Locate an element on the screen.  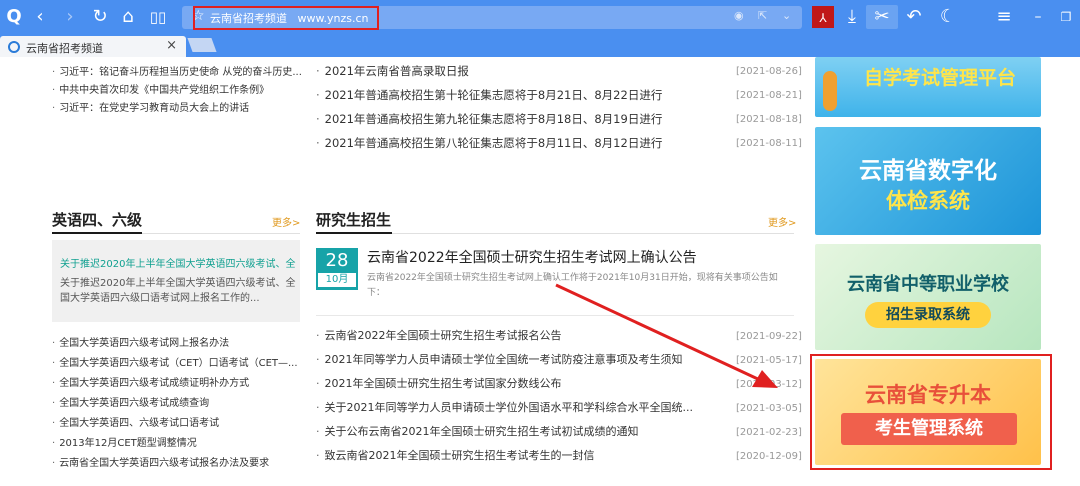
download-icon: ⤓ is located at coordinates (852, 17).